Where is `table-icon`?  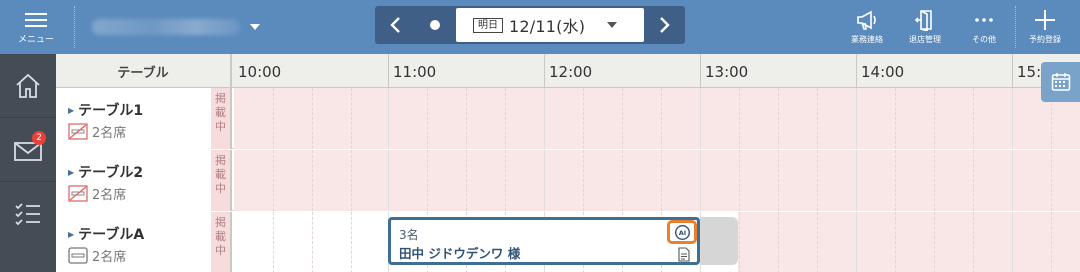
table-icon is located at coordinates (78, 255).